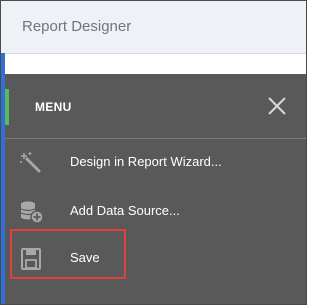 This screenshot has width=320, height=305. Describe the element at coordinates (32, 212) in the screenshot. I see `add-database-icon` at that location.